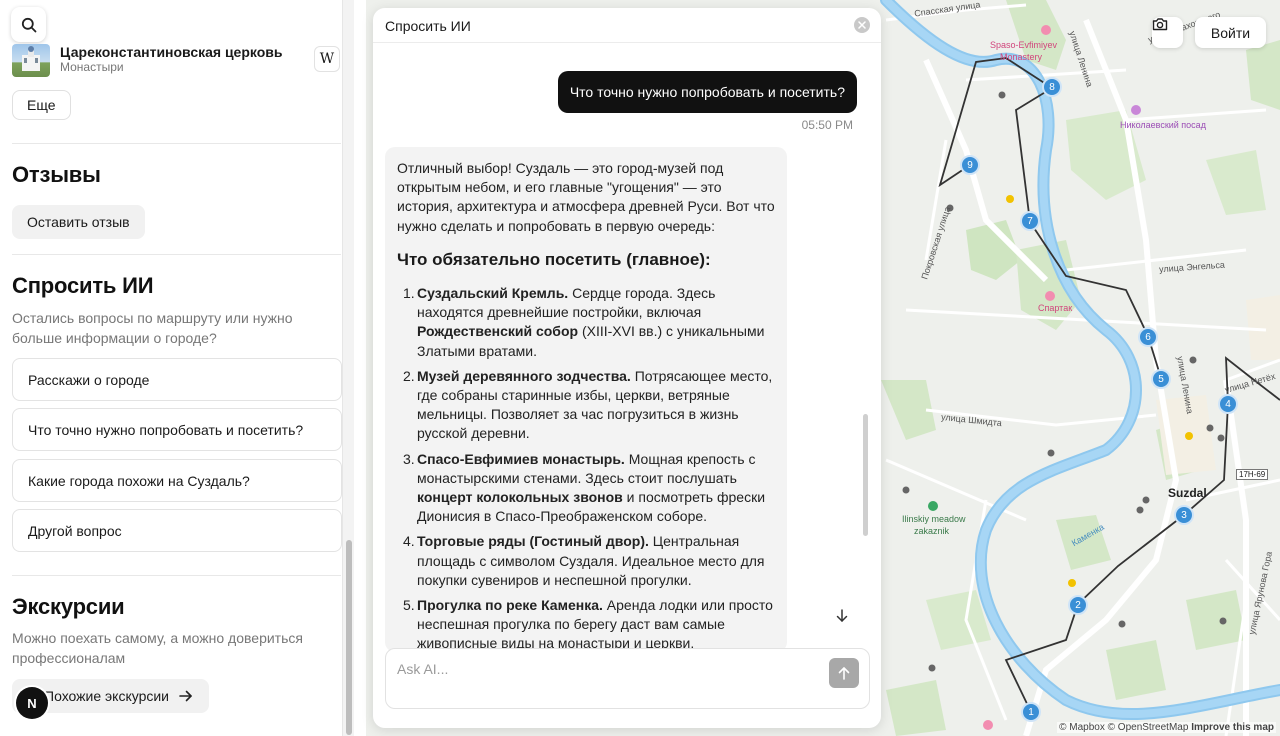 The width and height of the screenshot is (1280, 736). I want to click on route-marker: 8, so click(1052, 87).